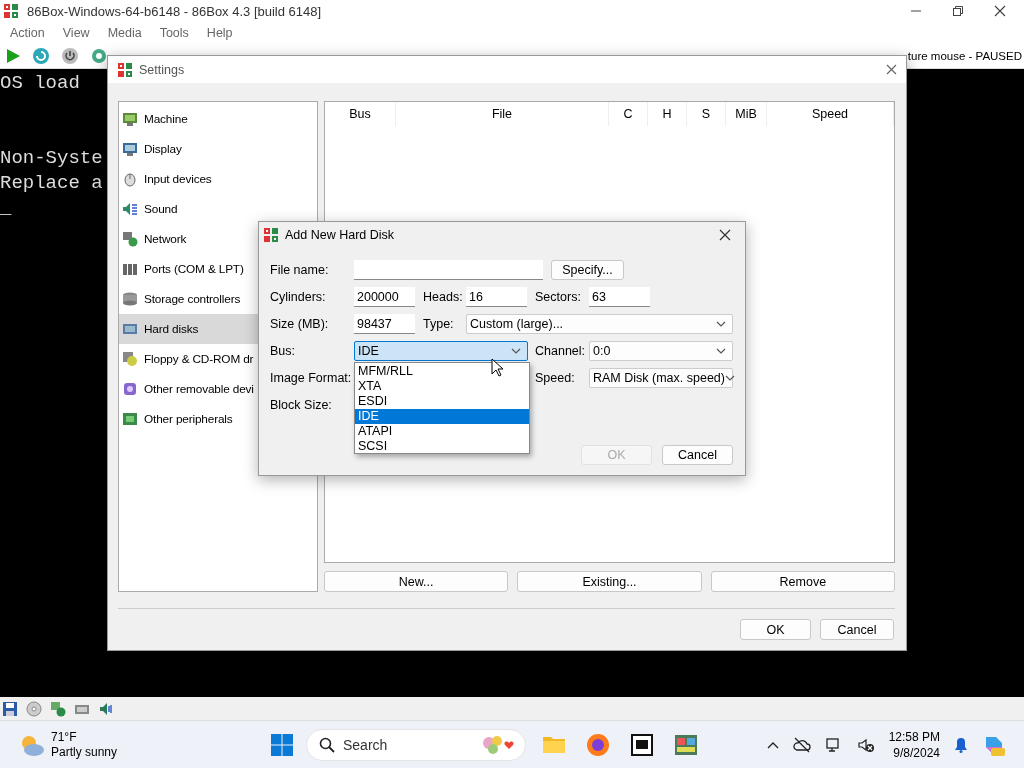 This screenshot has height=768, width=1024. I want to click on dropdown-option: XTA, so click(442, 386).